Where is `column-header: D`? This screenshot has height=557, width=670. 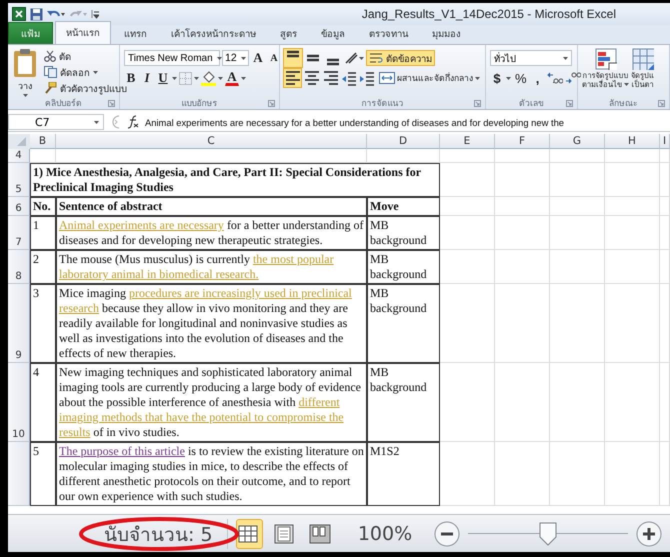 column-header: D is located at coordinates (403, 141).